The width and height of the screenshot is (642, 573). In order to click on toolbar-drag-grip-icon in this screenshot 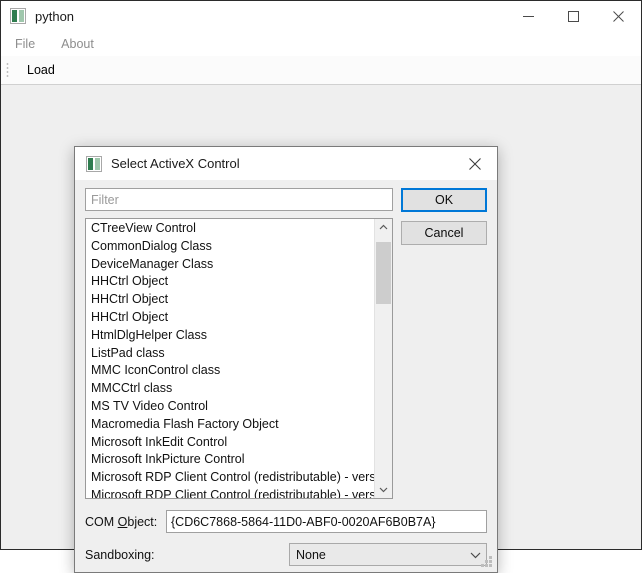, I will do `click(8, 70)`.